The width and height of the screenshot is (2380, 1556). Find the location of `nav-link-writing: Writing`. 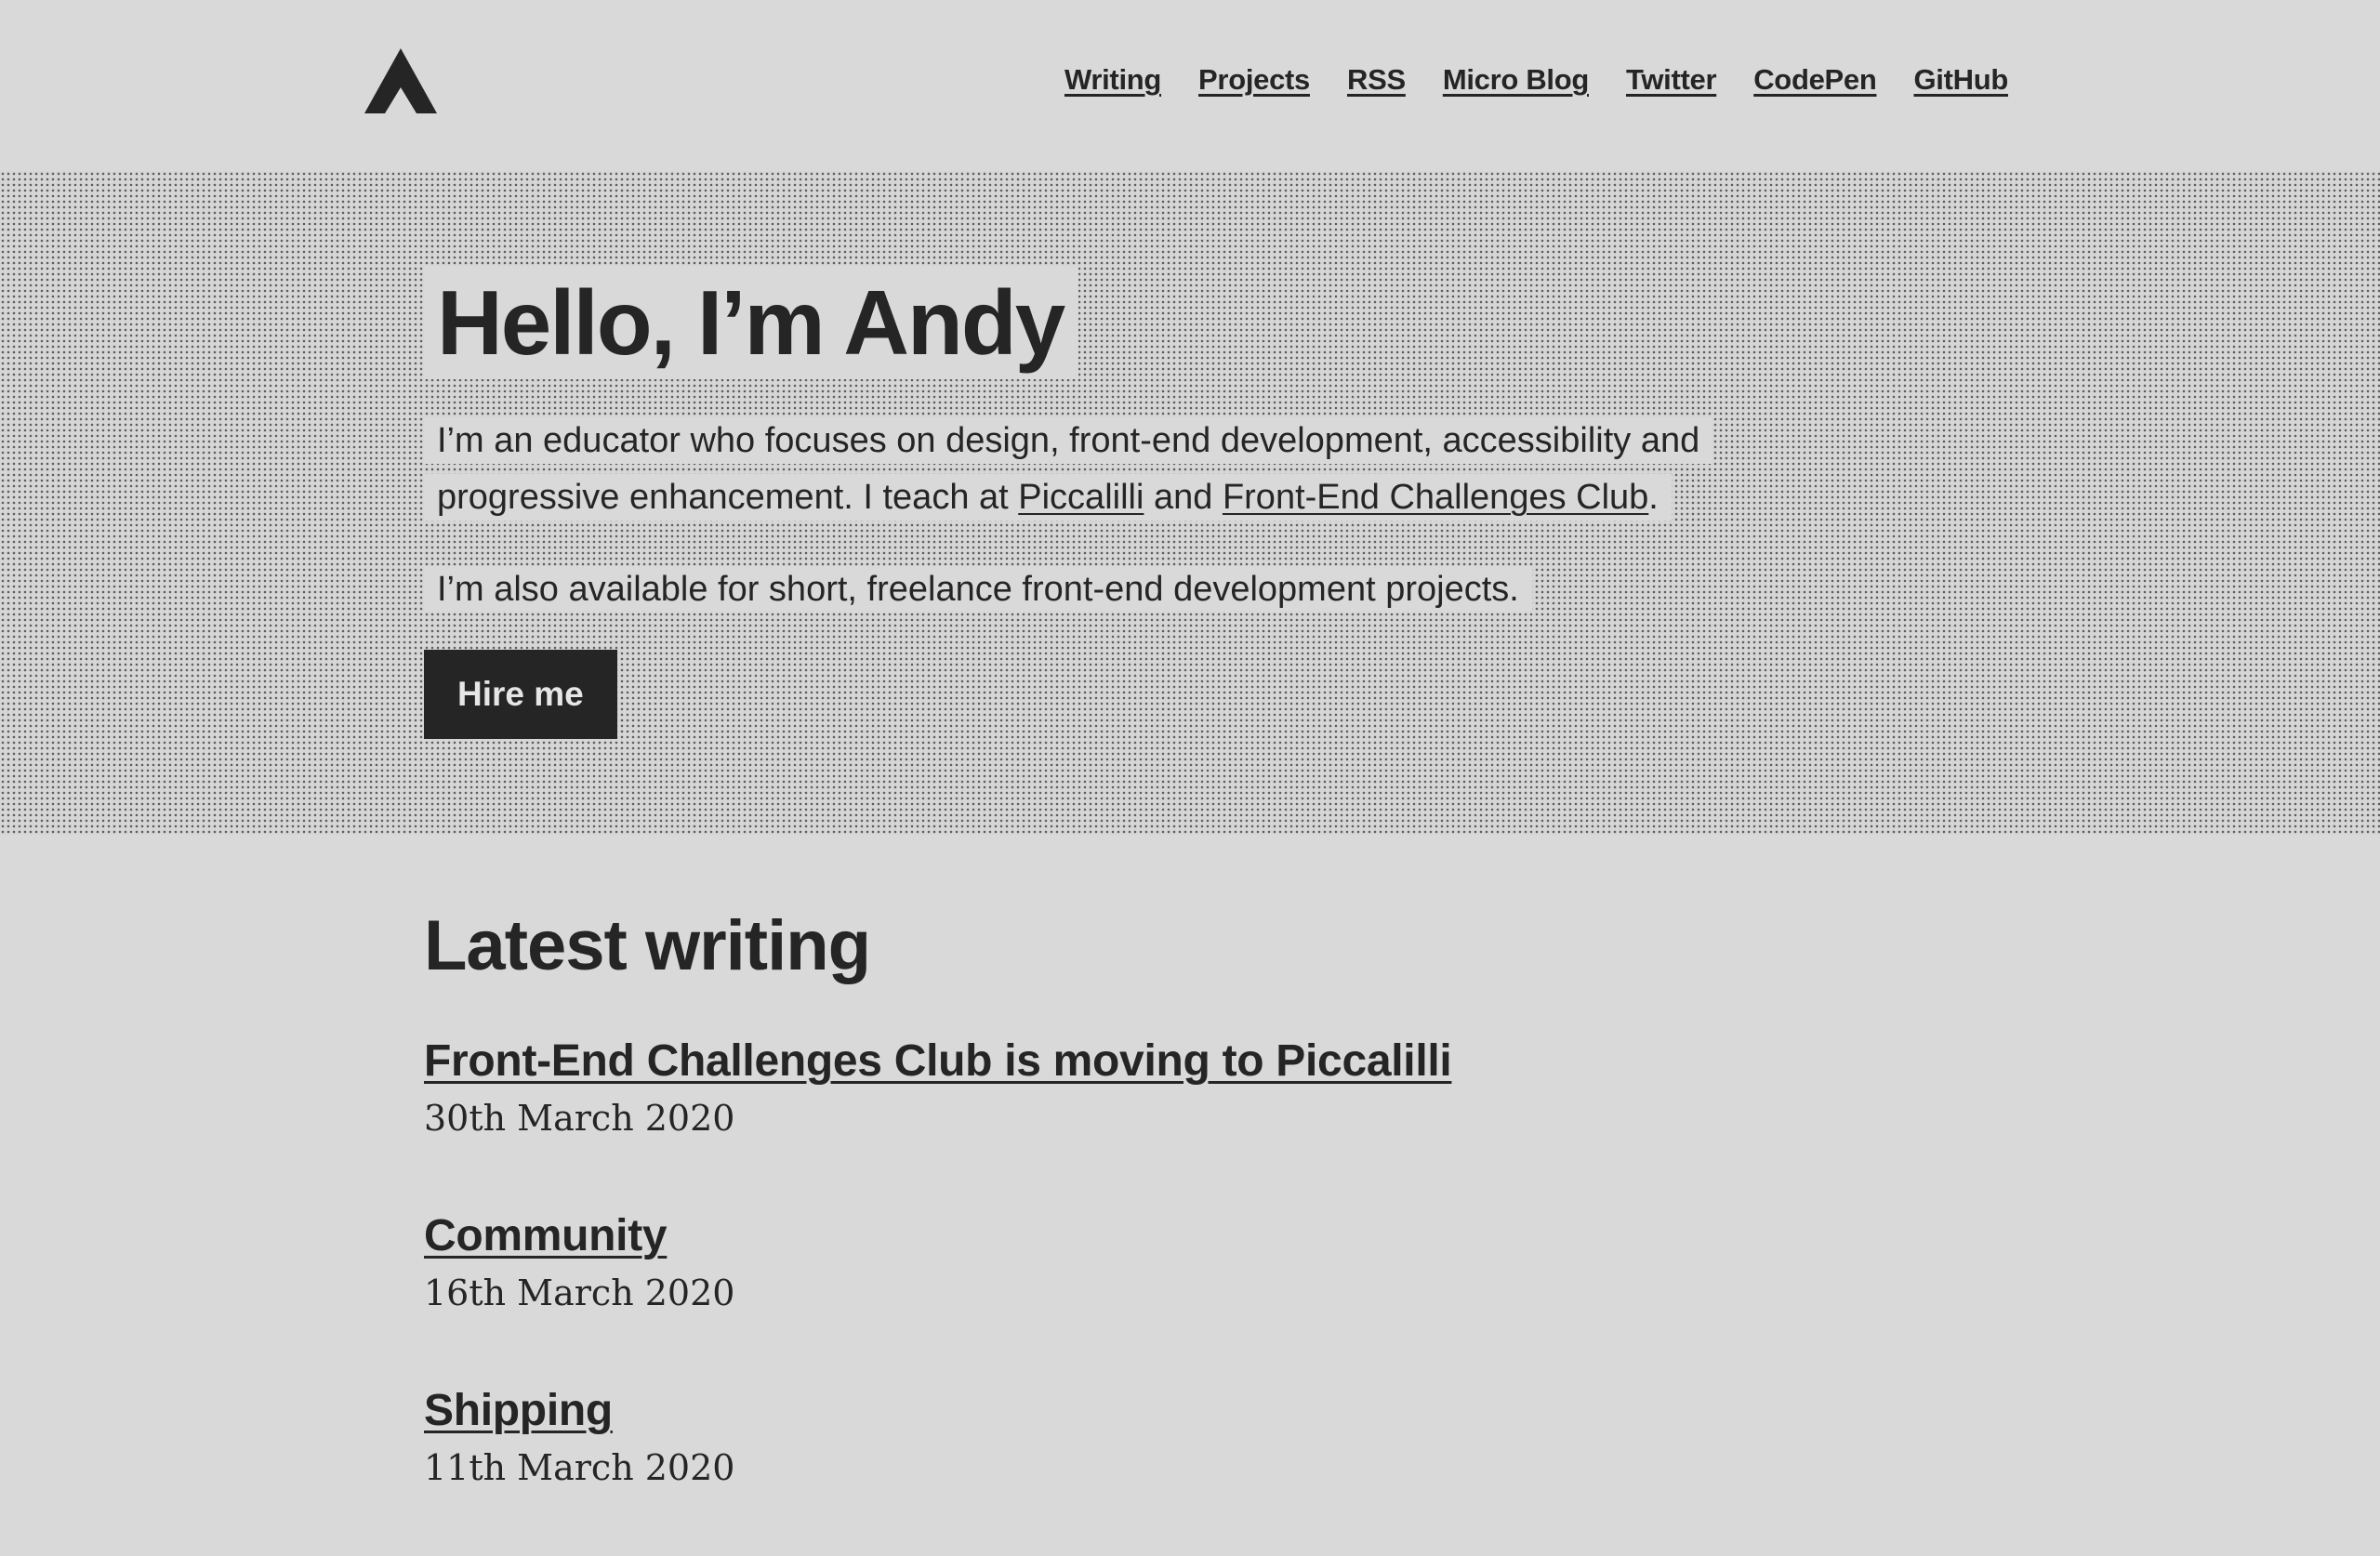

nav-link-writing: Writing is located at coordinates (1112, 79).